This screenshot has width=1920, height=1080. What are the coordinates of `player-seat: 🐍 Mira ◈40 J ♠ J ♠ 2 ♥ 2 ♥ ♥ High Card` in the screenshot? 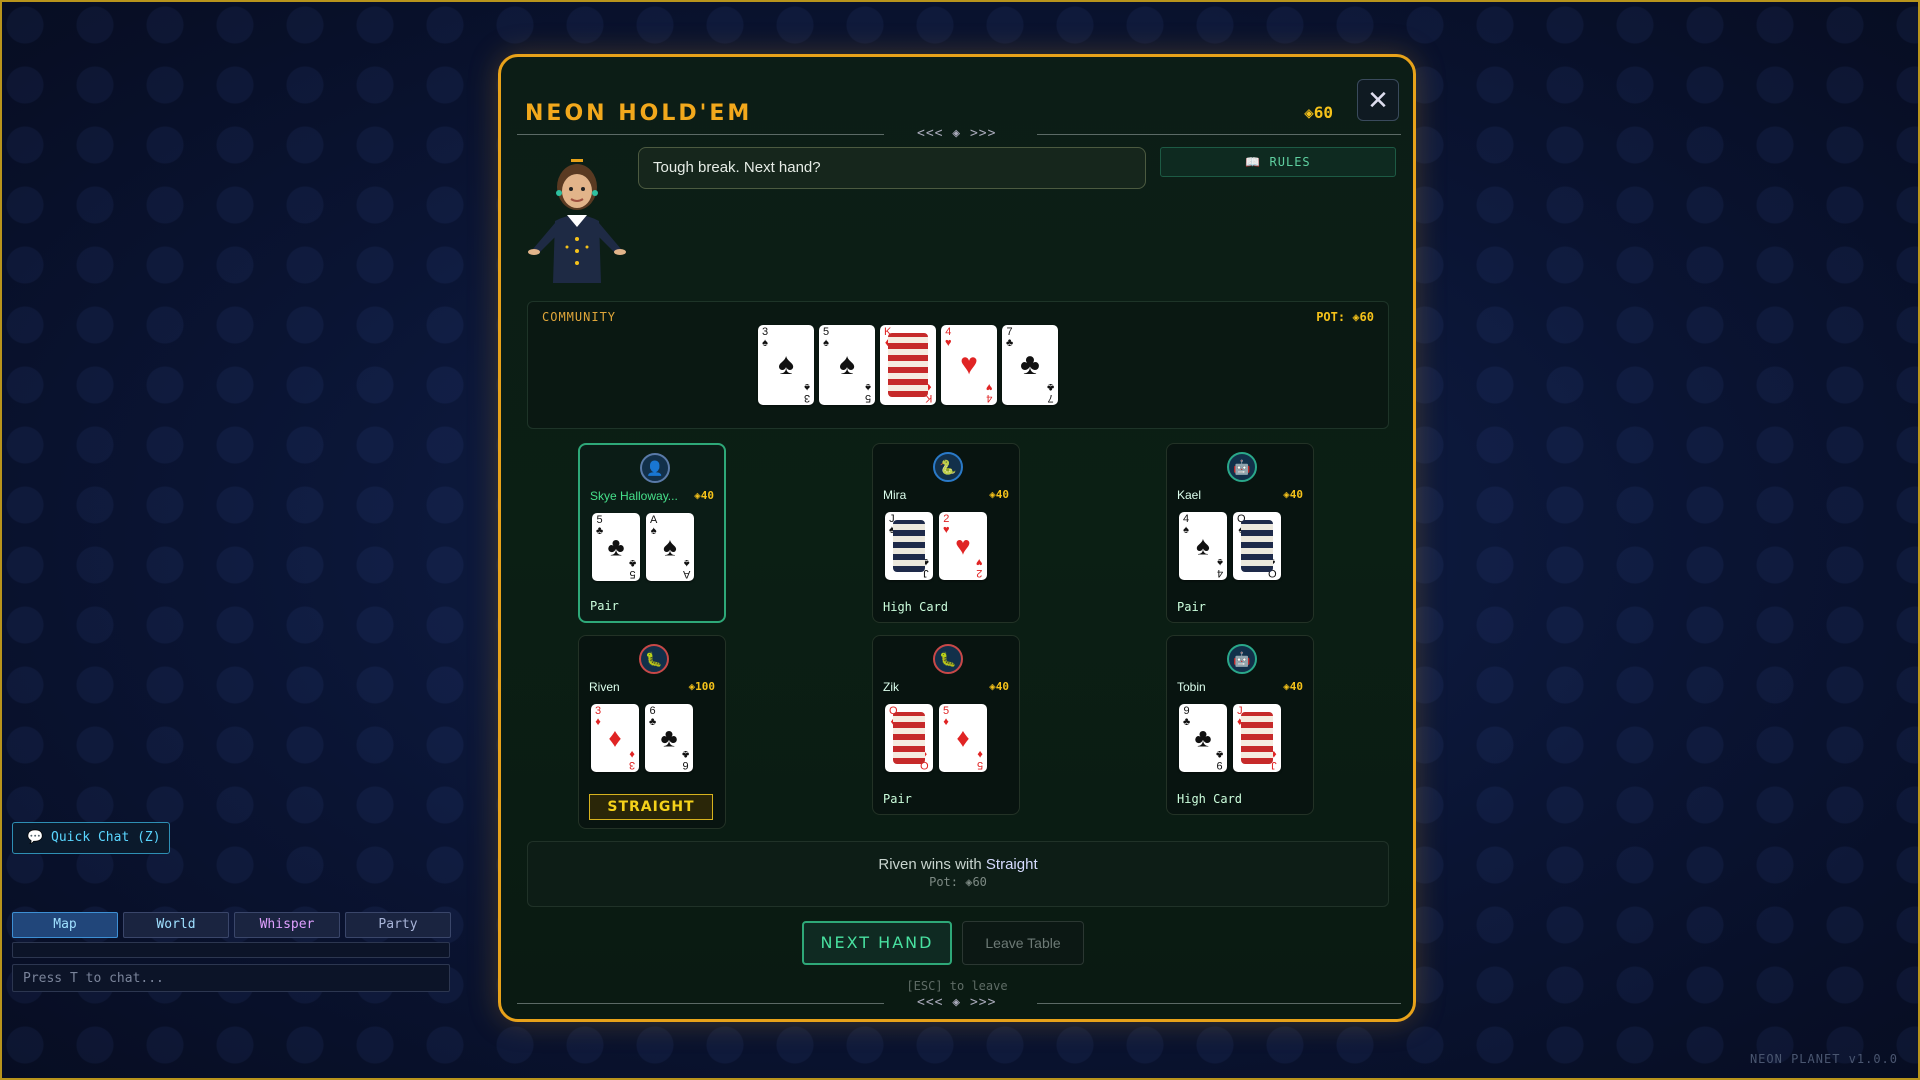 It's located at (946, 533).